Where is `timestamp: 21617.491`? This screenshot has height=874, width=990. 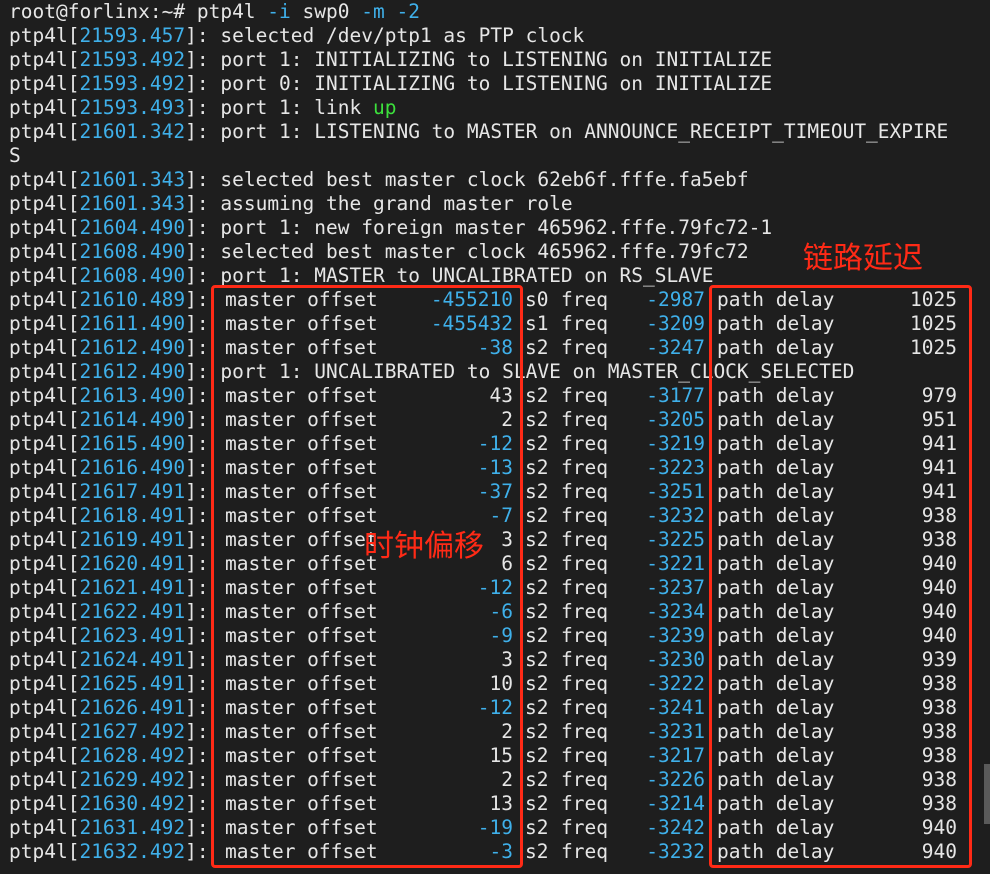
timestamp: 21617.491 is located at coordinates (132, 491).